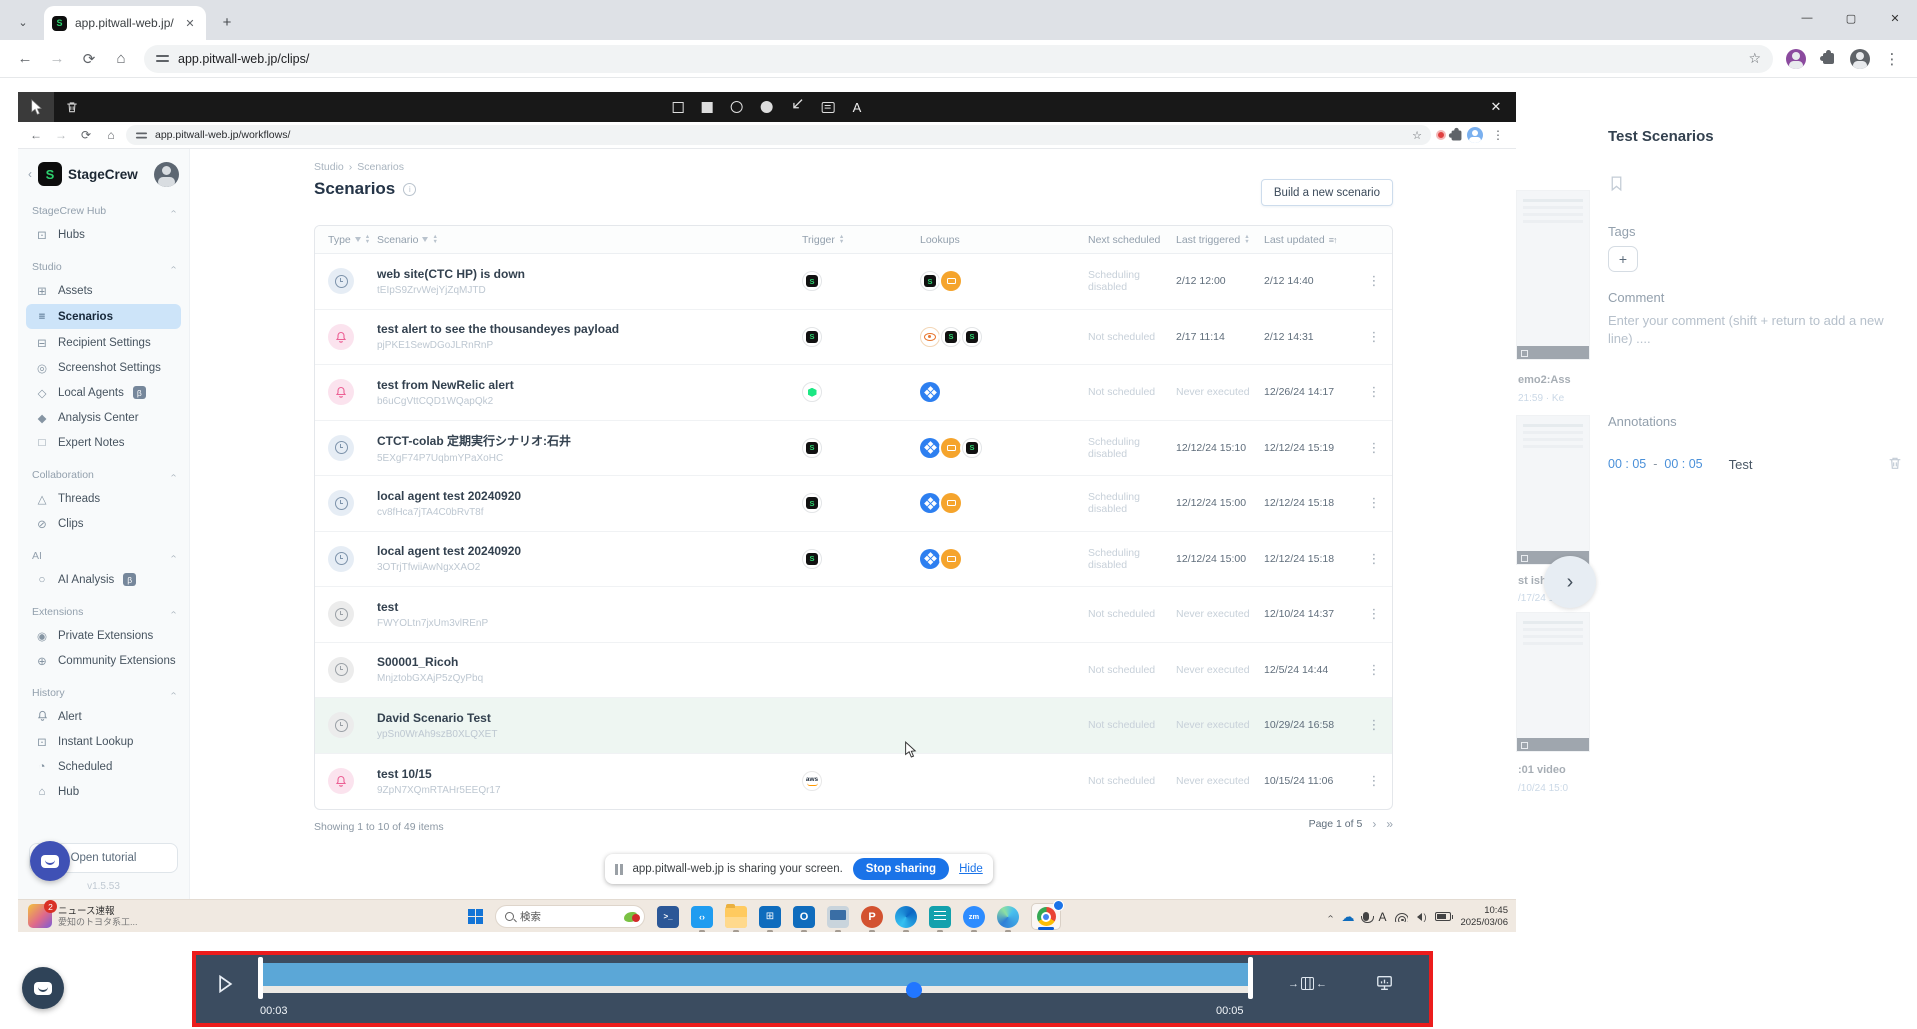 The image size is (1917, 1029). What do you see at coordinates (341, 558) in the screenshot?
I see `schedule-clock-icon` at bounding box center [341, 558].